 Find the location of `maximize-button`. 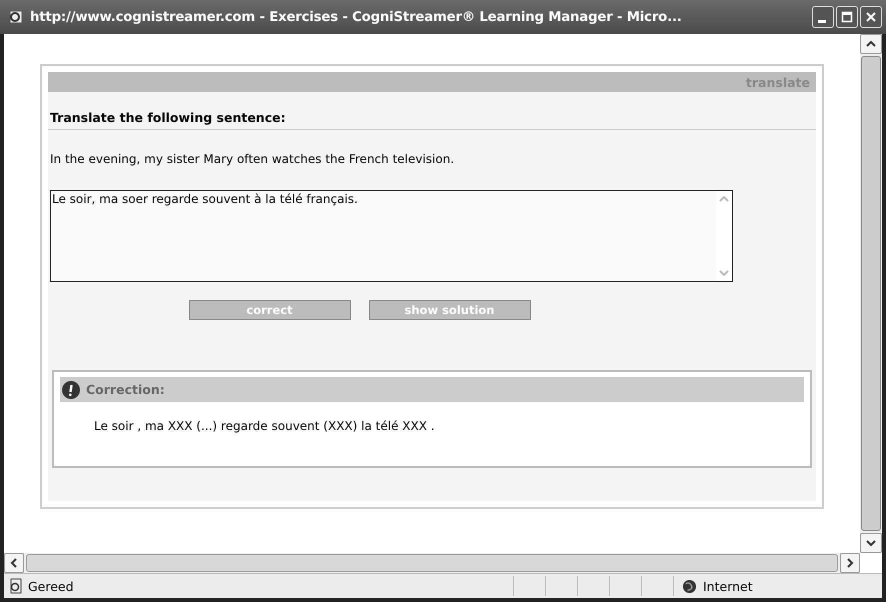

maximize-button is located at coordinates (847, 17).